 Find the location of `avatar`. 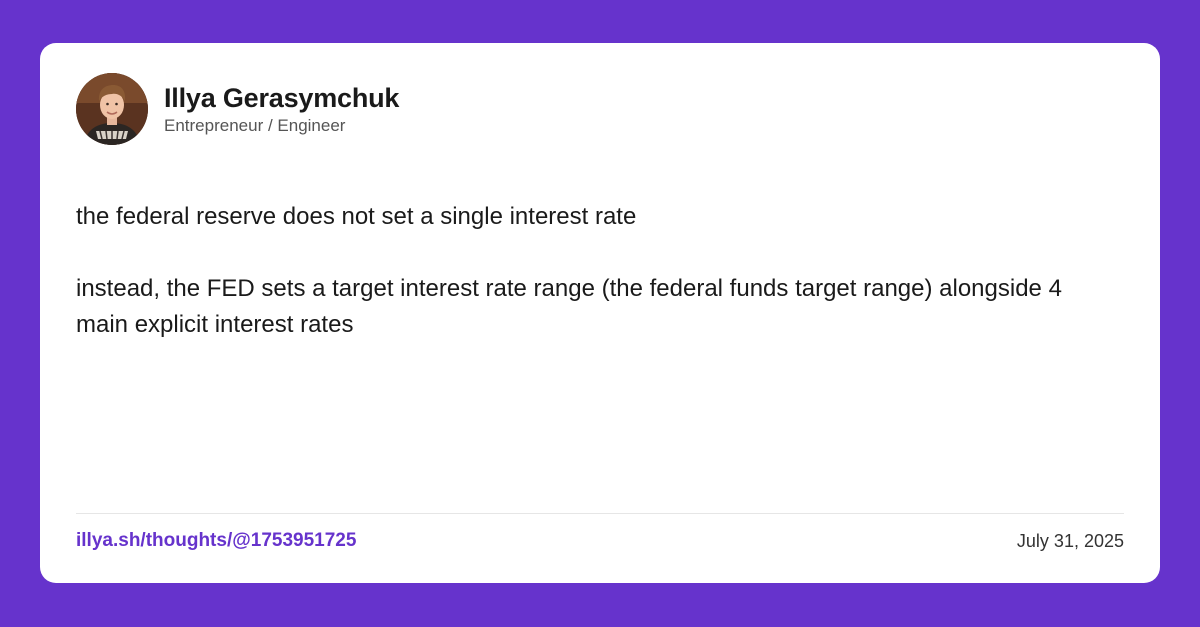

avatar is located at coordinates (112, 109).